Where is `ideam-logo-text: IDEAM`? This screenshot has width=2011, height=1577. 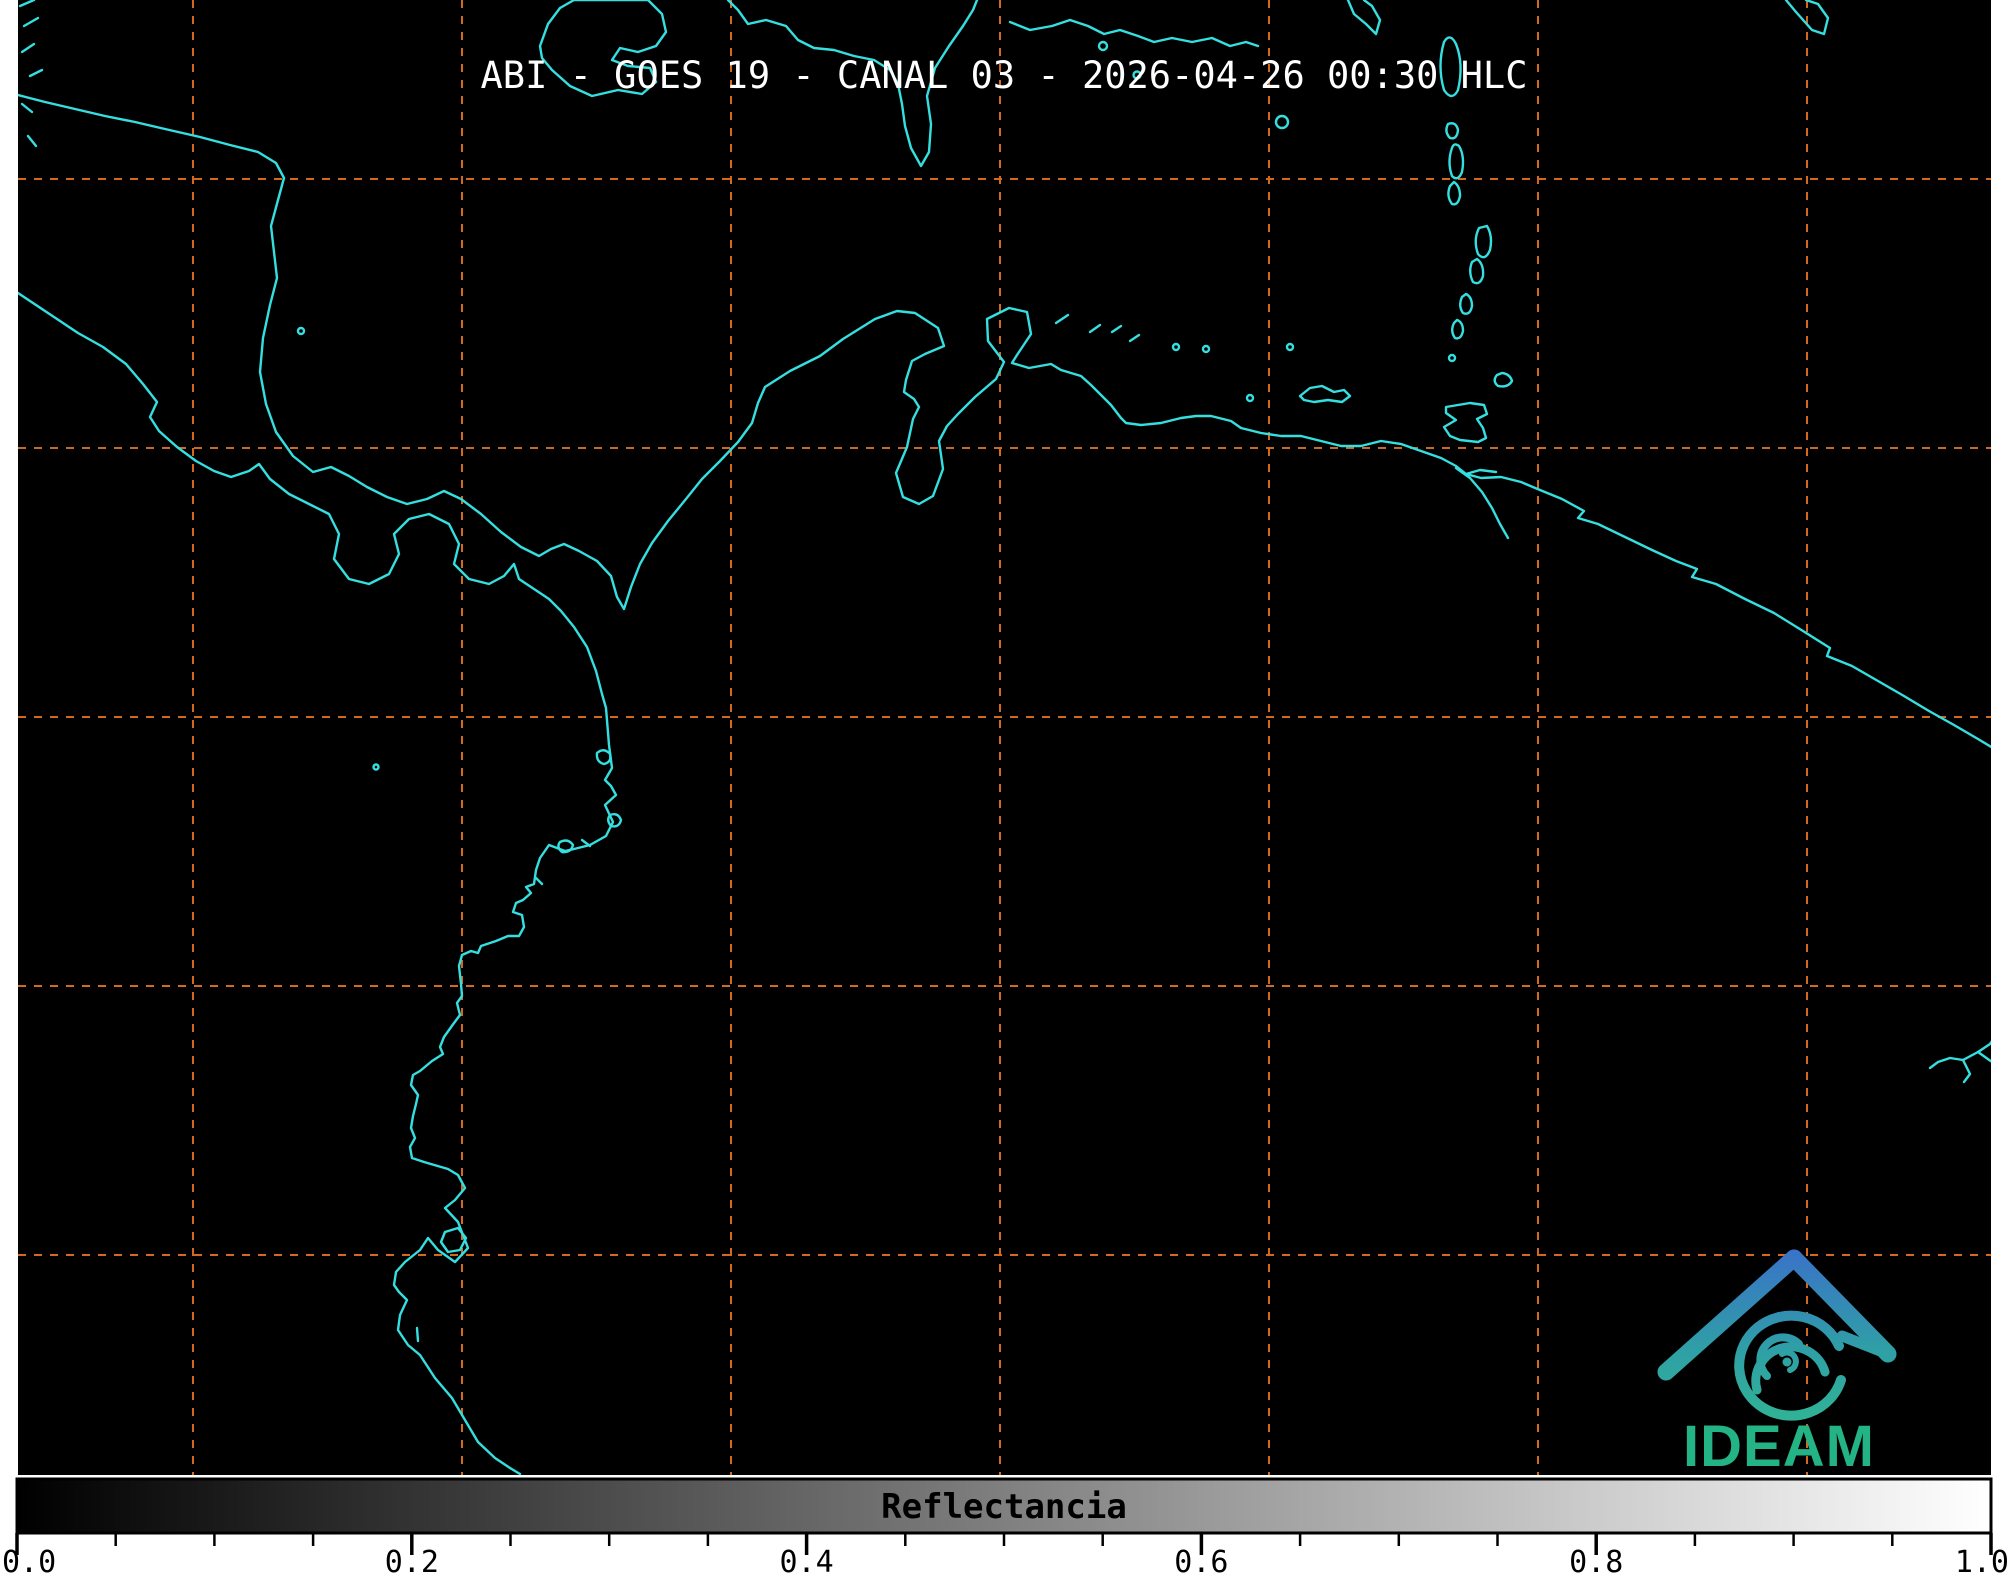 ideam-logo-text: IDEAM is located at coordinates (1779, 1445).